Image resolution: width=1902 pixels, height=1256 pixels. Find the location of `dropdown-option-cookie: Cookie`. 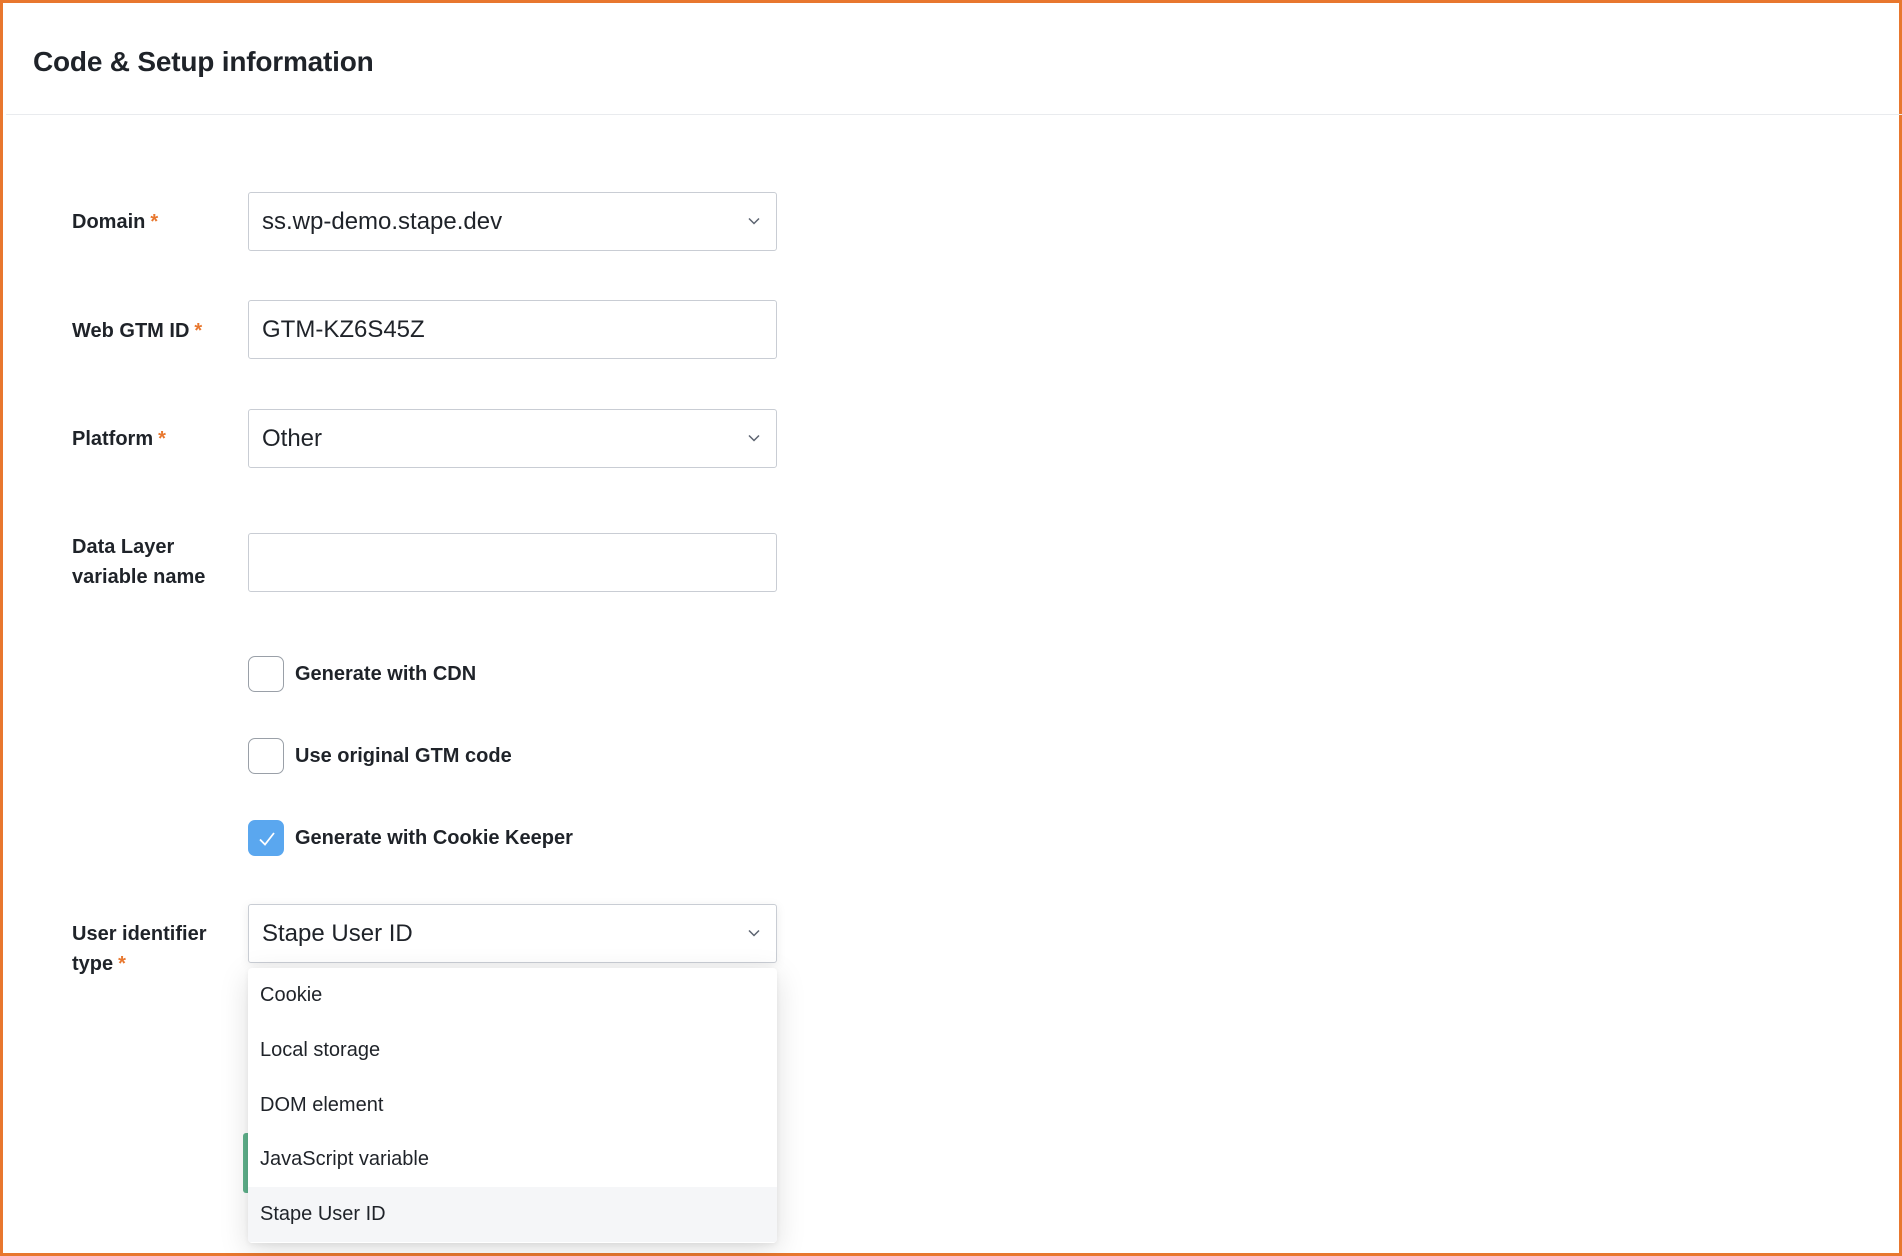

dropdown-option-cookie: Cookie is located at coordinates (512, 995).